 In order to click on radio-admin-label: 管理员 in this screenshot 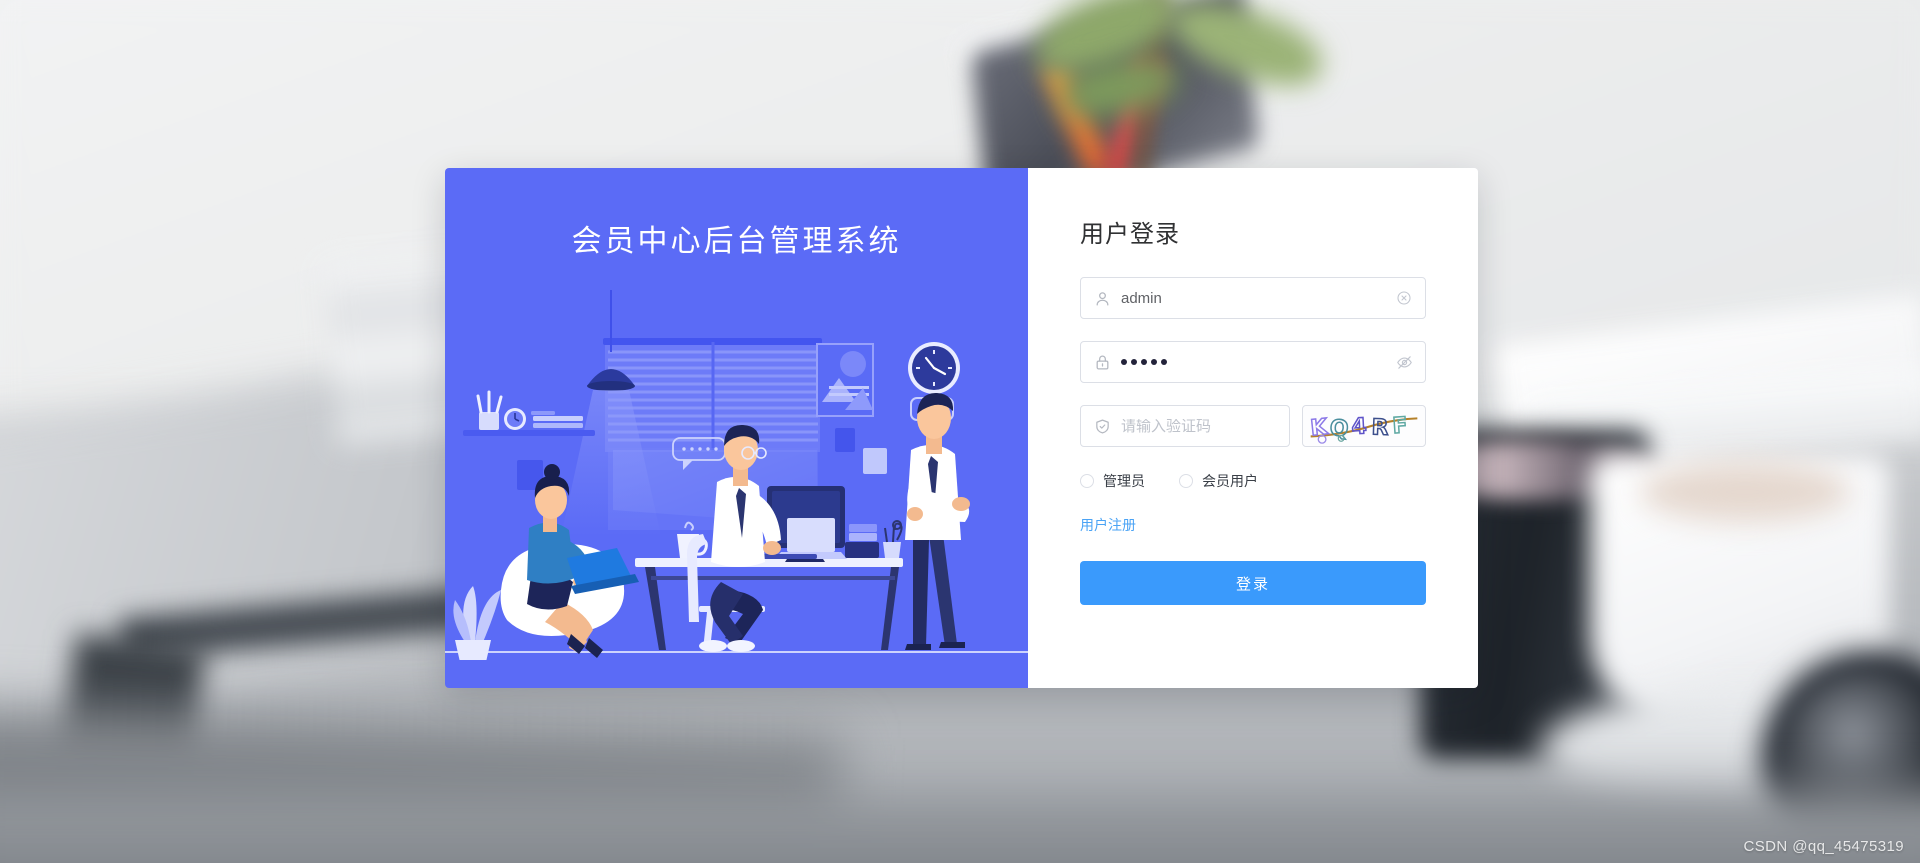, I will do `click(1124, 481)`.